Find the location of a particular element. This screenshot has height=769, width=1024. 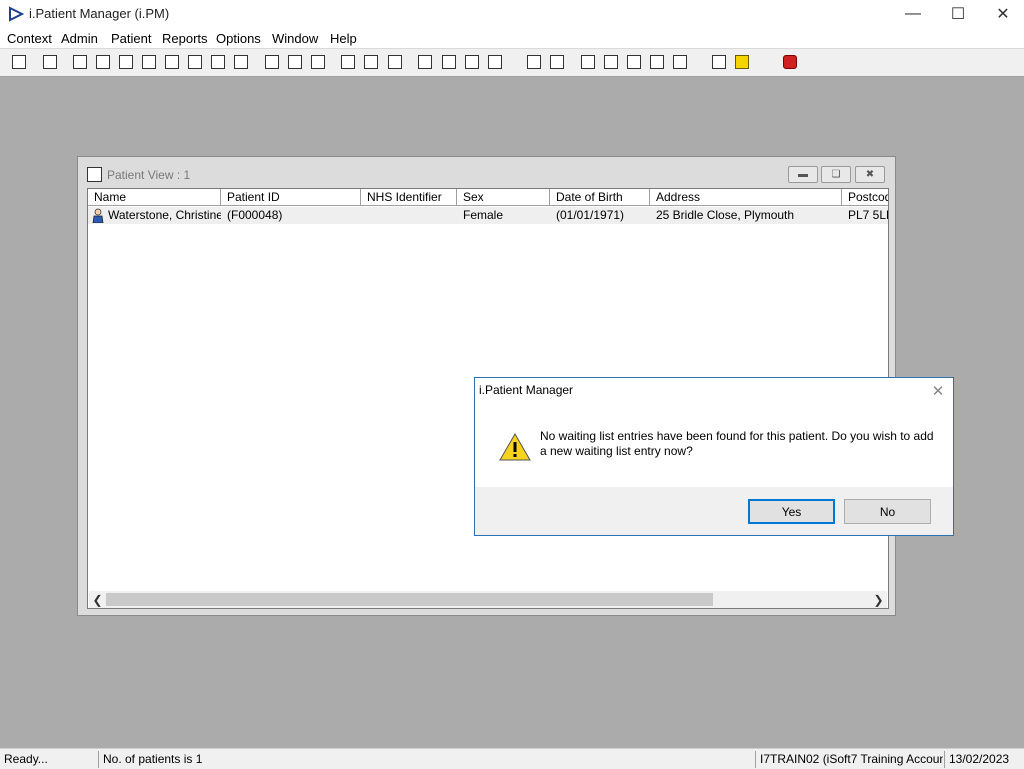

message-icon is located at coordinates (611, 62).